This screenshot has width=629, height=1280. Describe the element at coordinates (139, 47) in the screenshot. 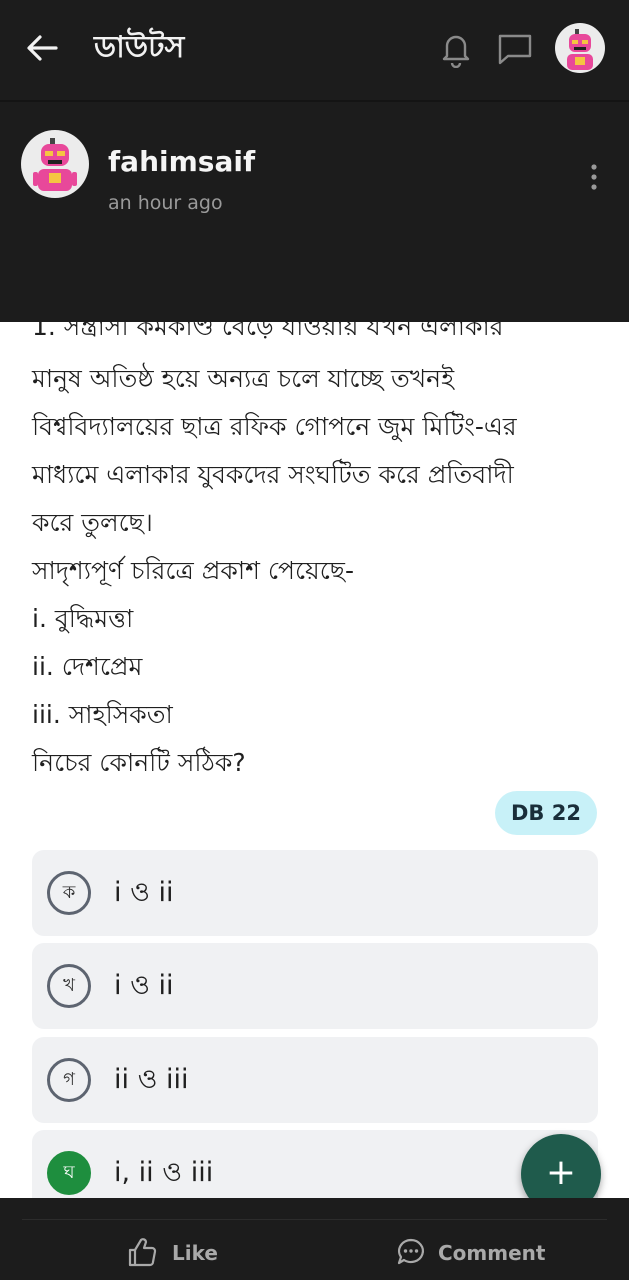

I see `page-title: ডাউটস` at that location.